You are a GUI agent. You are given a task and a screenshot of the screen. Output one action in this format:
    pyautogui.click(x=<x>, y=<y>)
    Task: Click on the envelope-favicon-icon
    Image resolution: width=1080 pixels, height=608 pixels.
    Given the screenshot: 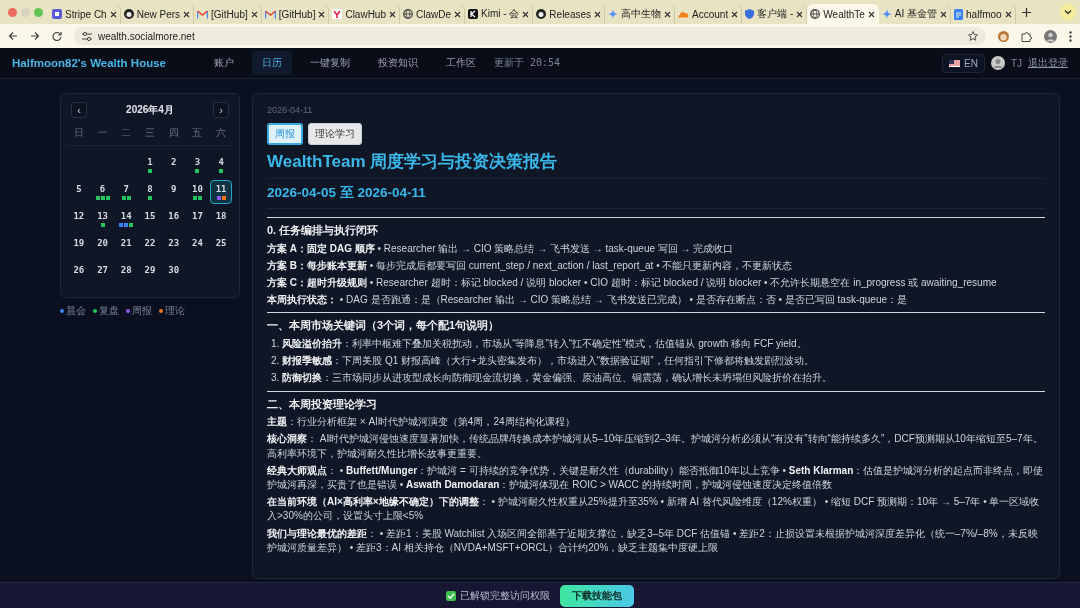 What is the action you would take?
    pyautogui.click(x=270, y=14)
    